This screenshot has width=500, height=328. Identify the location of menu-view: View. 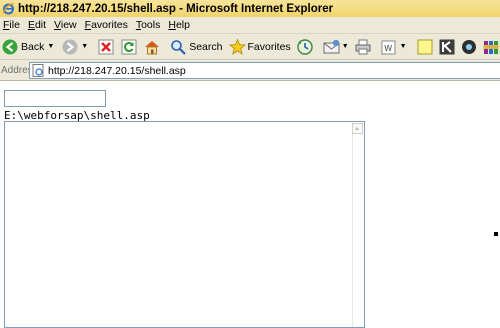
(66, 25).